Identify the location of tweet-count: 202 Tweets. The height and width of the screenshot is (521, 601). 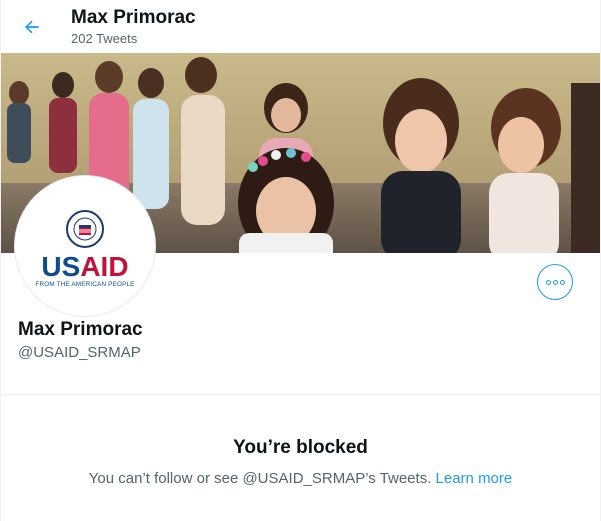
(104, 38).